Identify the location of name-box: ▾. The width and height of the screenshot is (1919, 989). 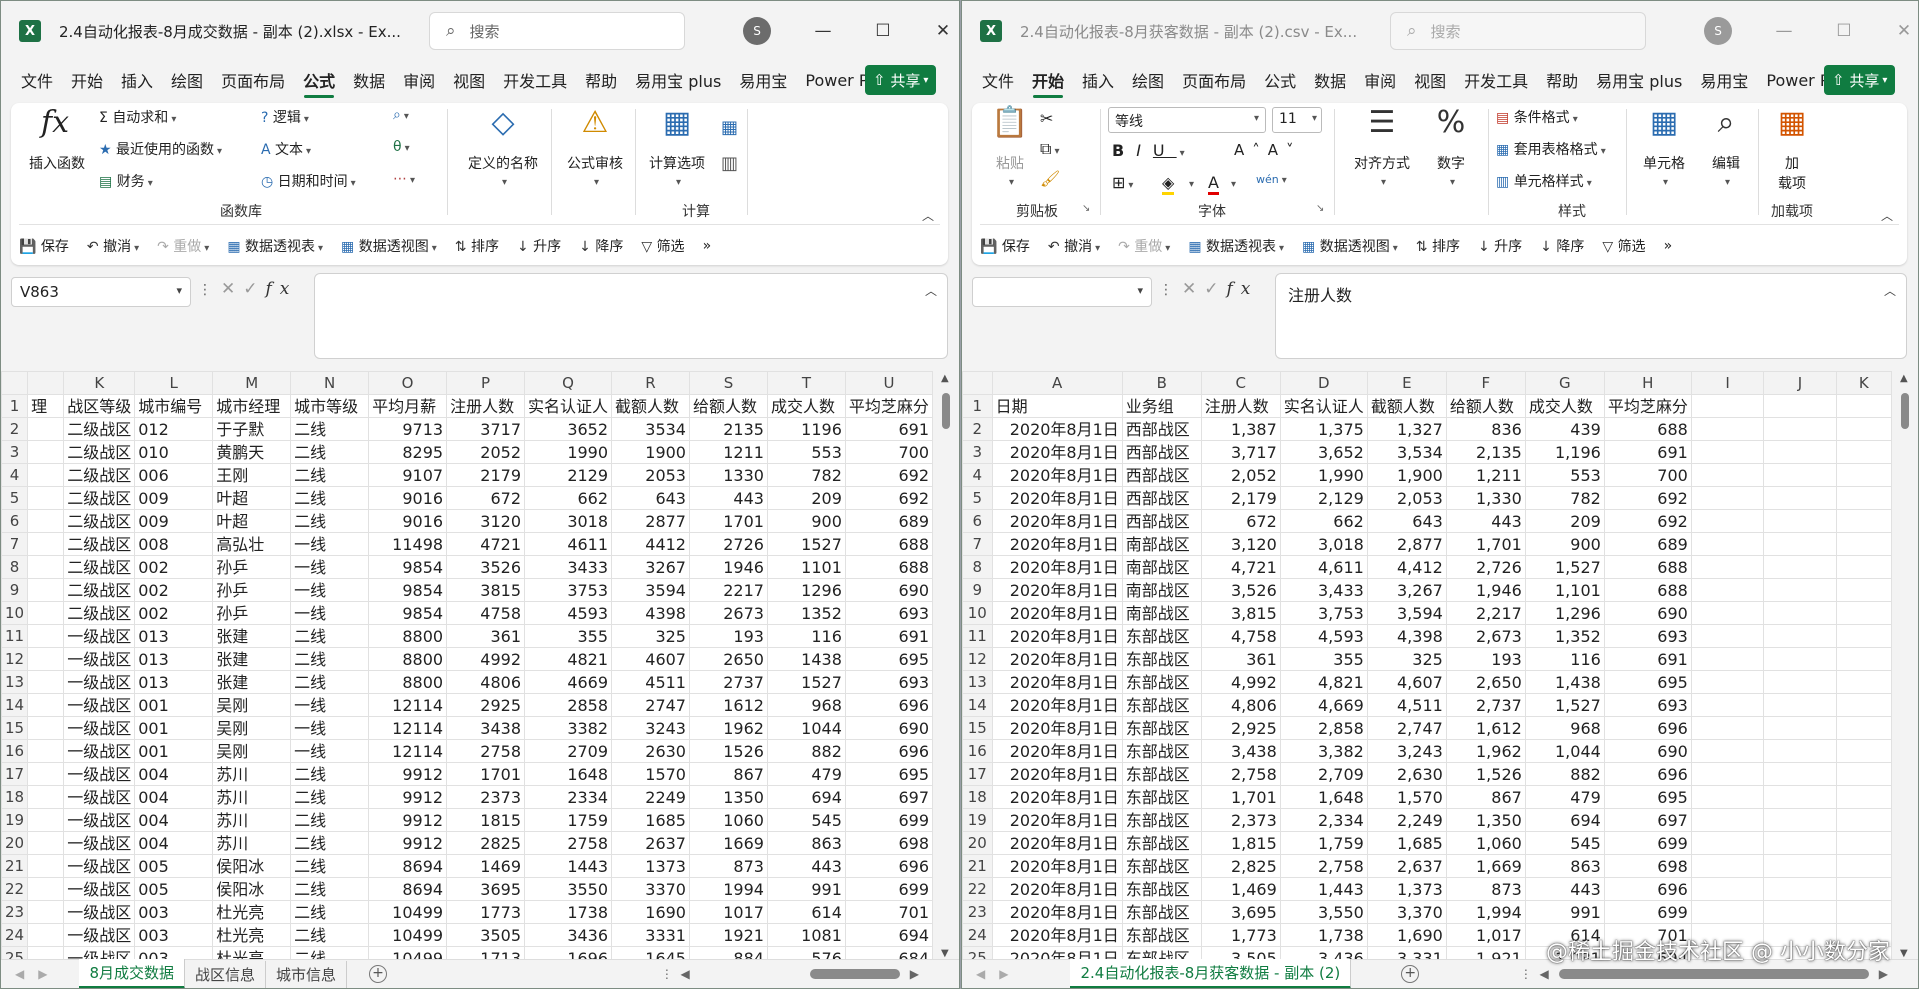
(1062, 292).